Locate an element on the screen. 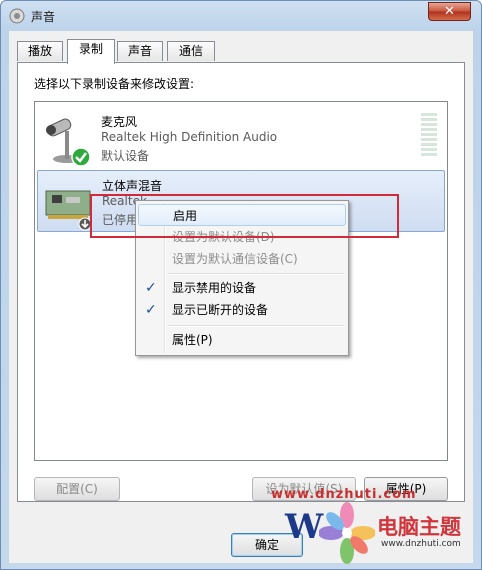  device-name: 立体声混音 is located at coordinates (132, 186).